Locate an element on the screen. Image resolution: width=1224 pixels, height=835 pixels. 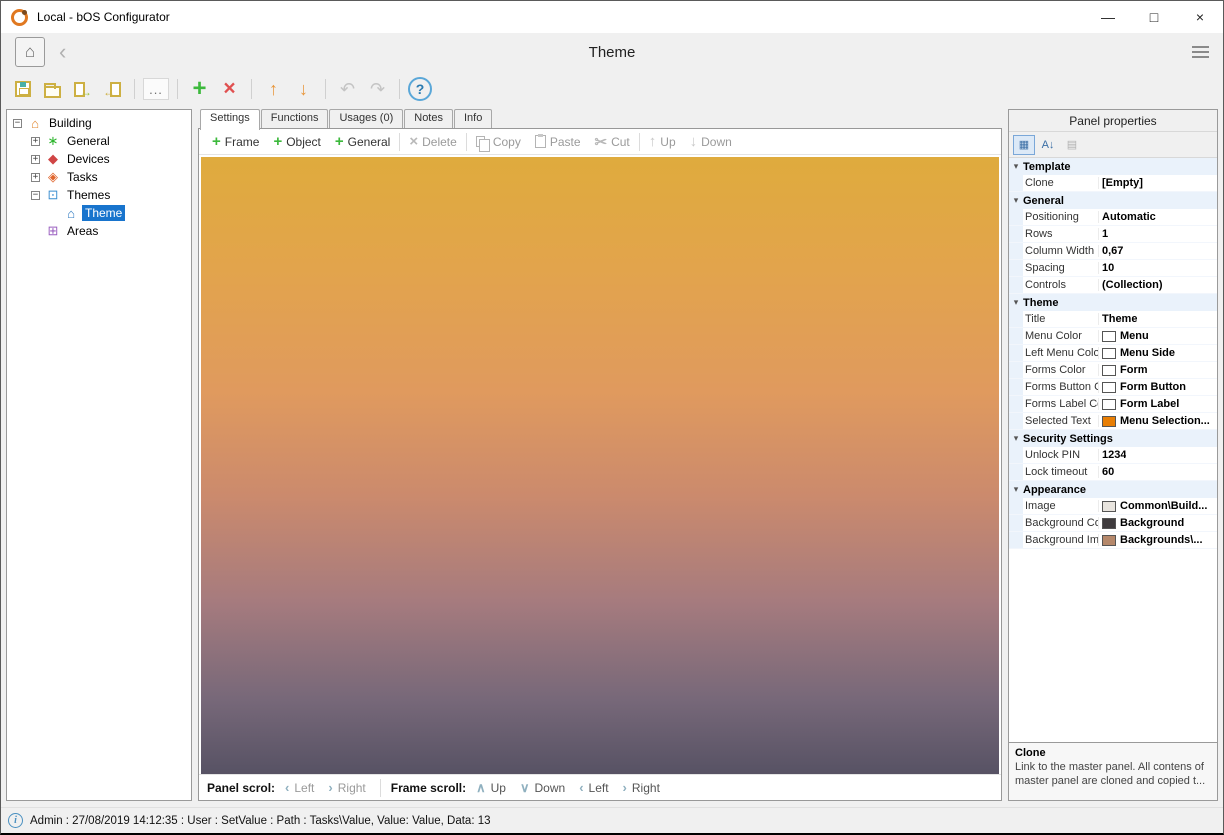
property-row-left-menu-color: Left Menu Color Menu Side is located at coordinates (1113, 353).